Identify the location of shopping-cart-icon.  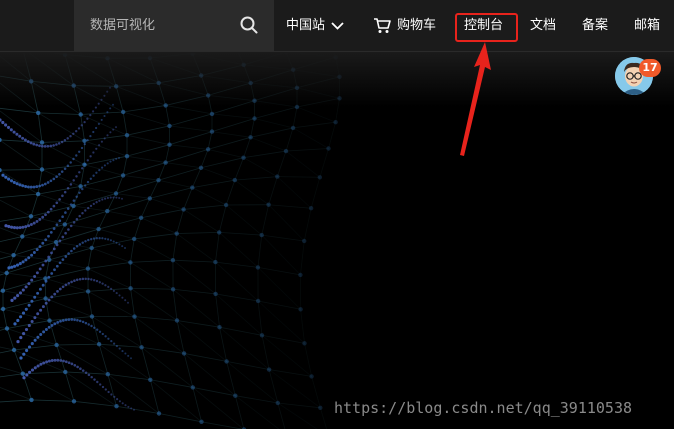
(382, 25).